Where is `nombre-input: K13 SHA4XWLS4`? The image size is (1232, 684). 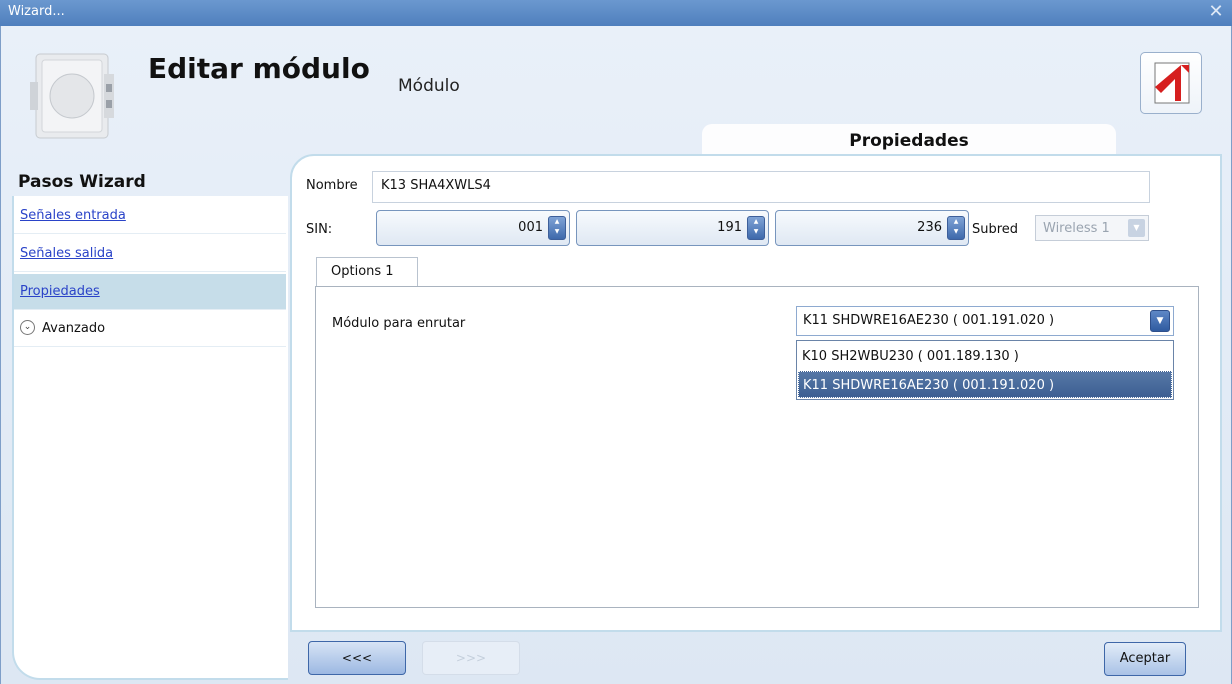 nombre-input: K13 SHA4XWLS4 is located at coordinates (761, 187).